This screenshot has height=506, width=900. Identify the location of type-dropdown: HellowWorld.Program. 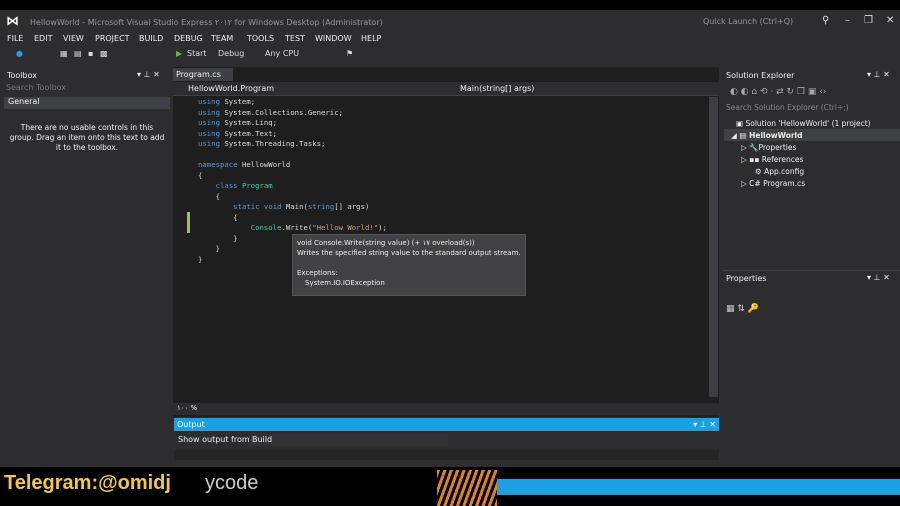
(231, 88).